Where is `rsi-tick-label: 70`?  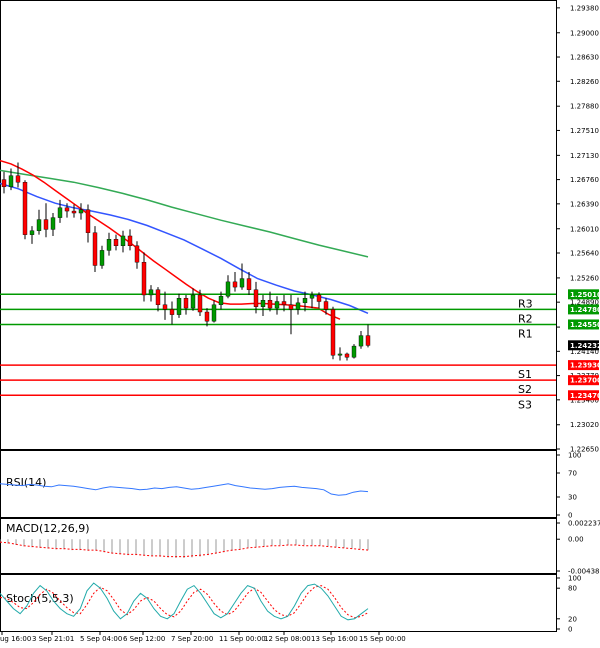 rsi-tick-label: 70 is located at coordinates (572, 474).